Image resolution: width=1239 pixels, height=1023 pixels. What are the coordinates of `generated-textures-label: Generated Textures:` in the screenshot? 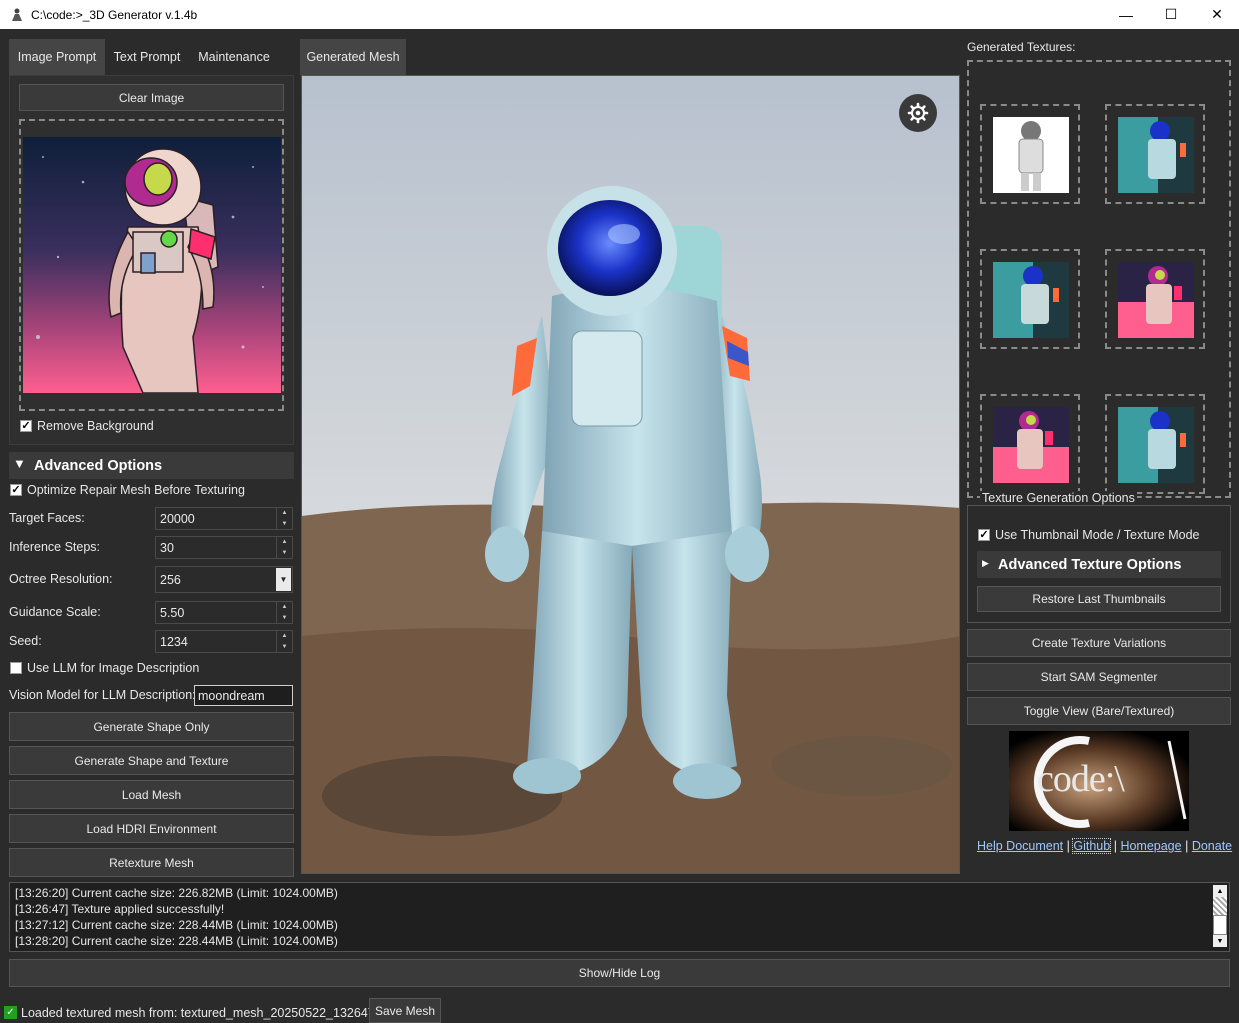 It's located at (1021, 47).